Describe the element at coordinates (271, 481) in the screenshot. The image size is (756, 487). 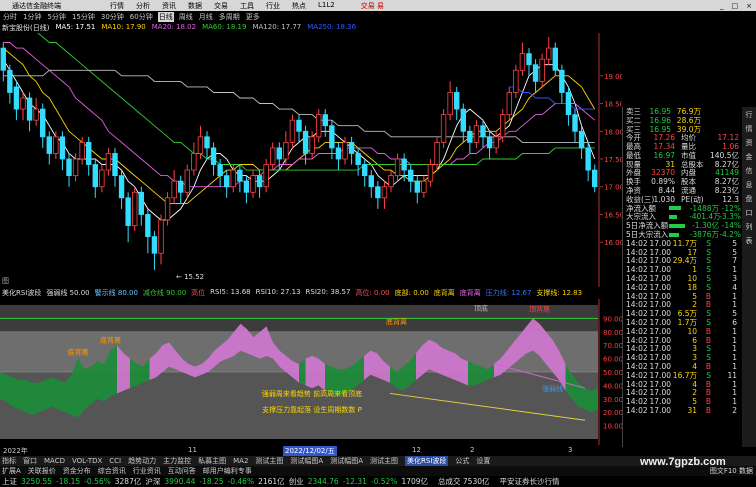
I see `index-amount: 2161亿` at that location.